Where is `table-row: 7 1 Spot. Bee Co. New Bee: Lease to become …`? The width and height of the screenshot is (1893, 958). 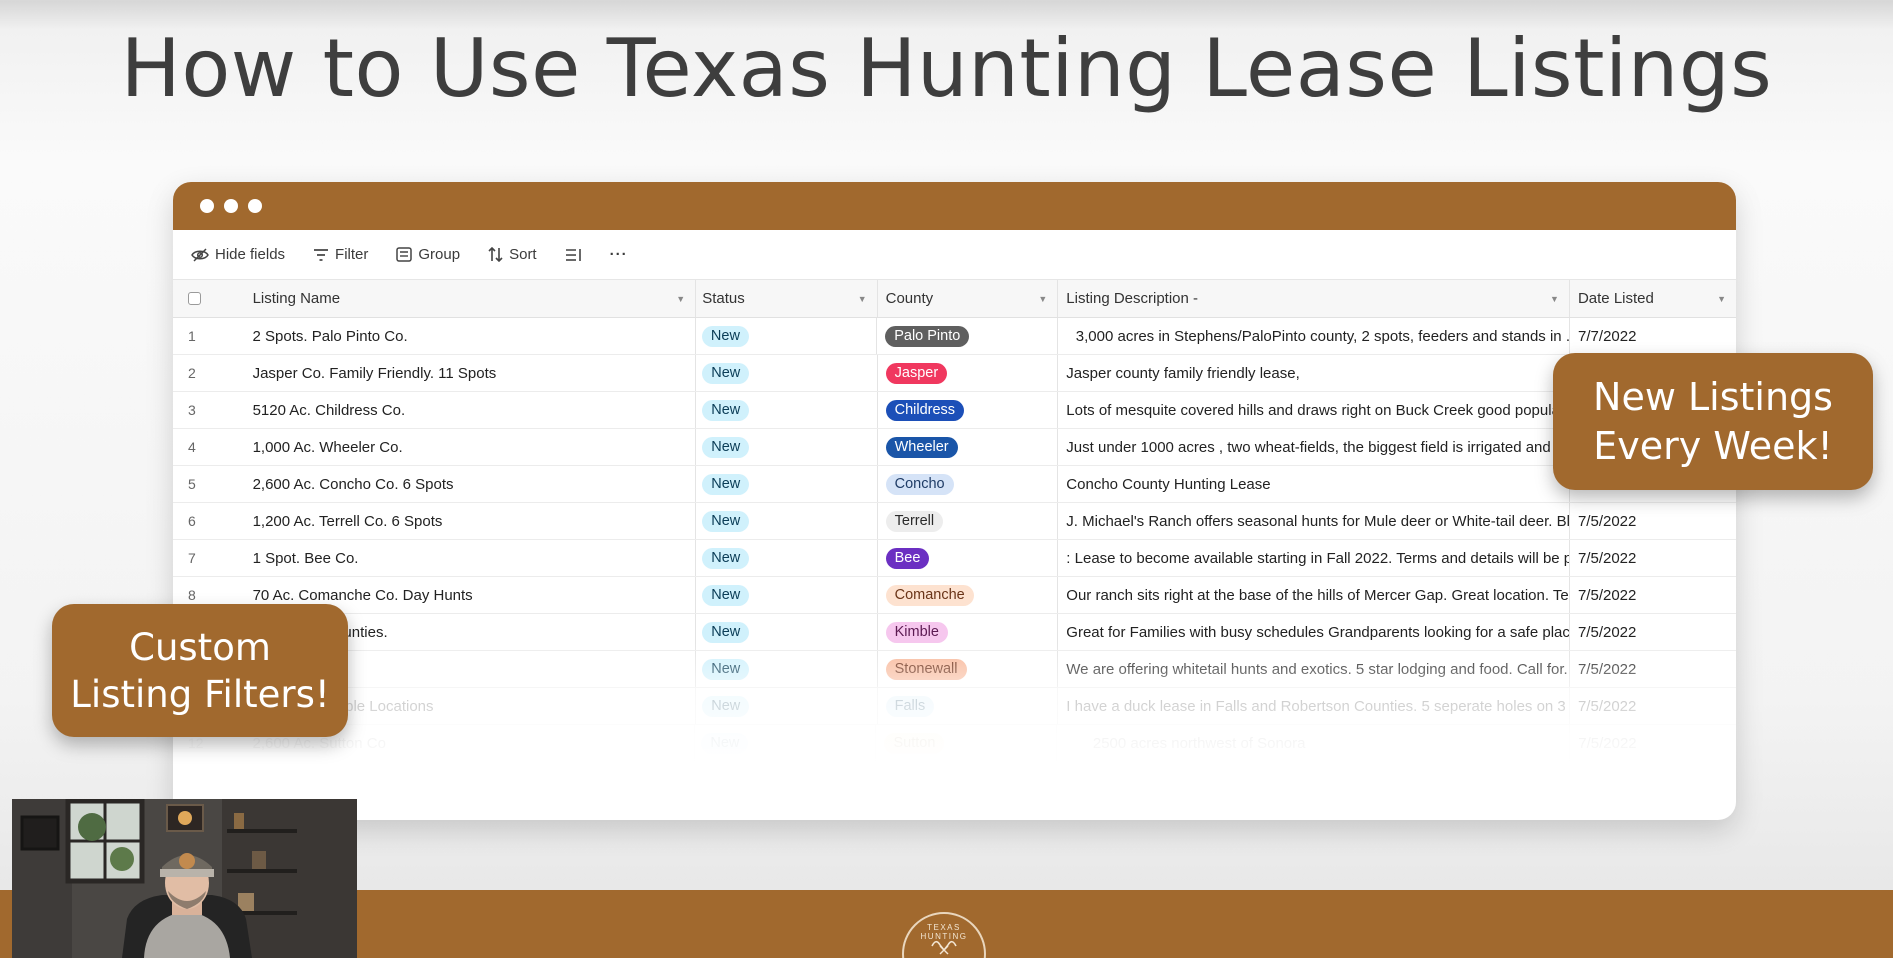 table-row: 7 1 Spot. Bee Co. New Bee: Lease to become … is located at coordinates (954, 558).